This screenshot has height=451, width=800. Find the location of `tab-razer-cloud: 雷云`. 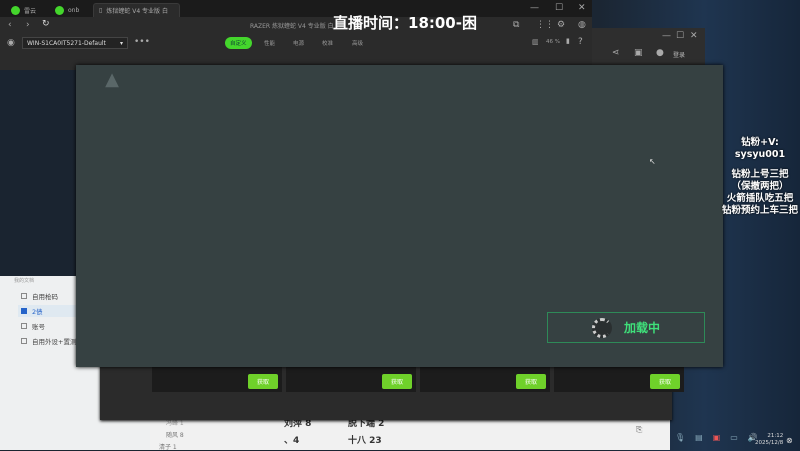

tab-razer-cloud: 雷云 is located at coordinates (23, 10).